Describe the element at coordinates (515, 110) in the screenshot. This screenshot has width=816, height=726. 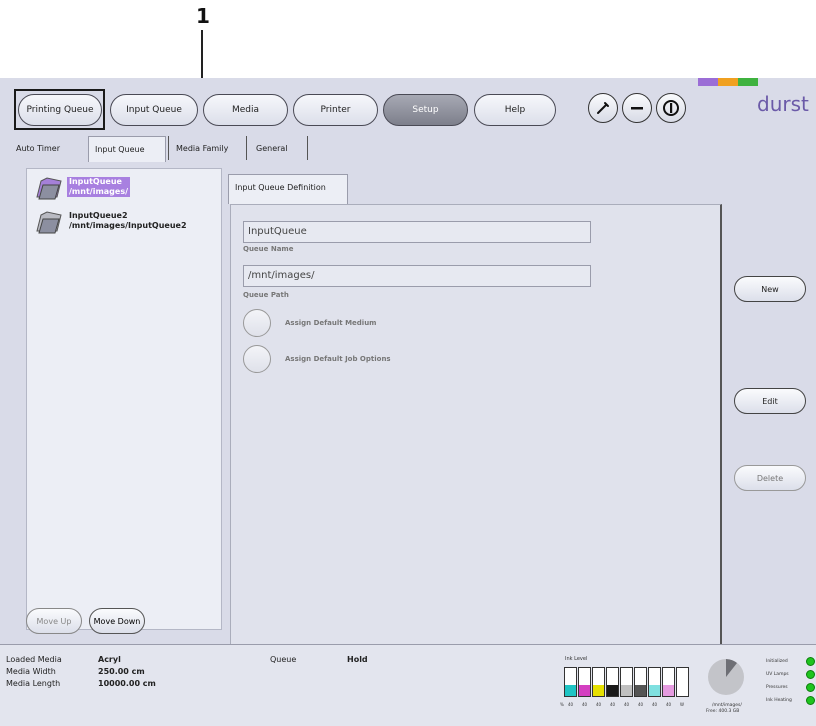
I see `help-button: Help` at that location.